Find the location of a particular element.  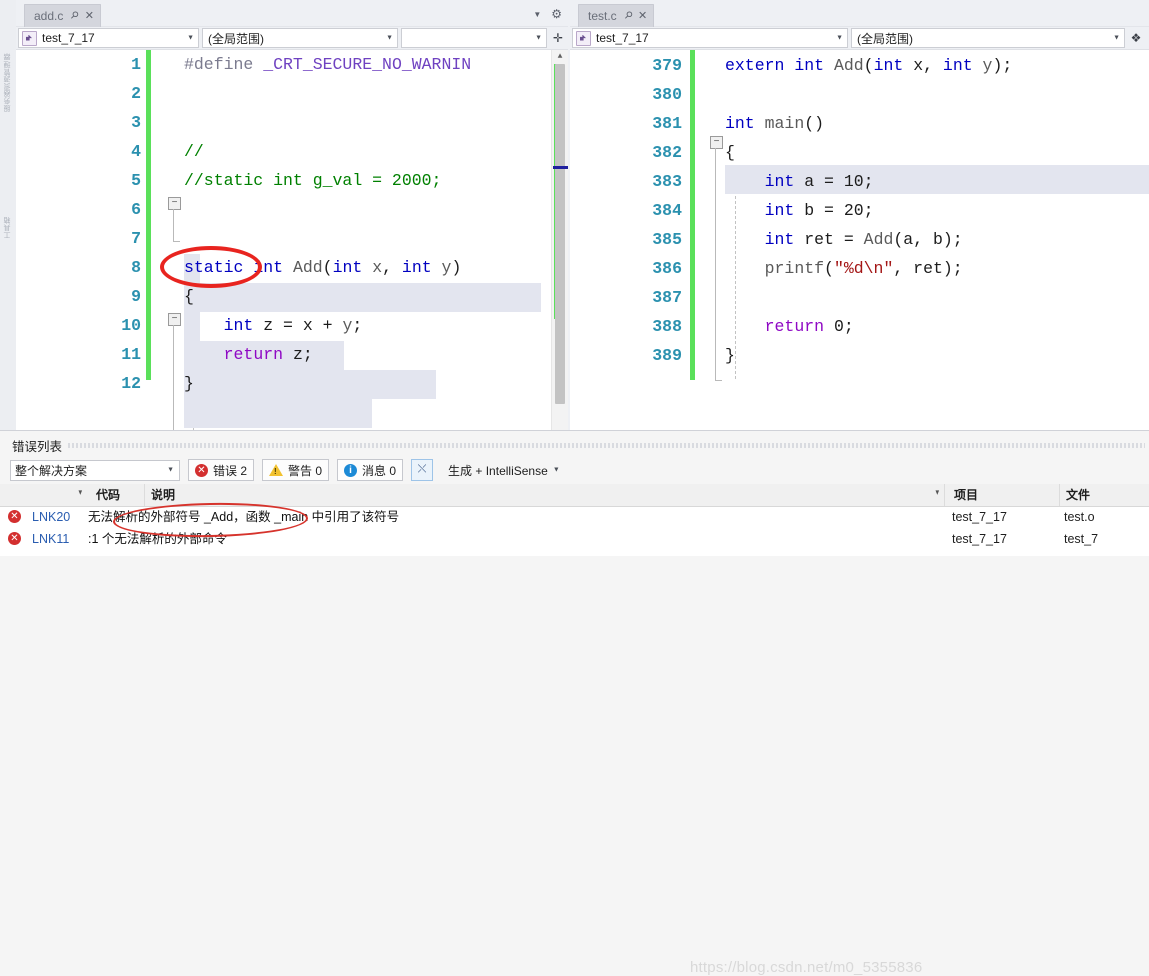

member-combo-left: (全局范围) ▼ is located at coordinates (300, 38).